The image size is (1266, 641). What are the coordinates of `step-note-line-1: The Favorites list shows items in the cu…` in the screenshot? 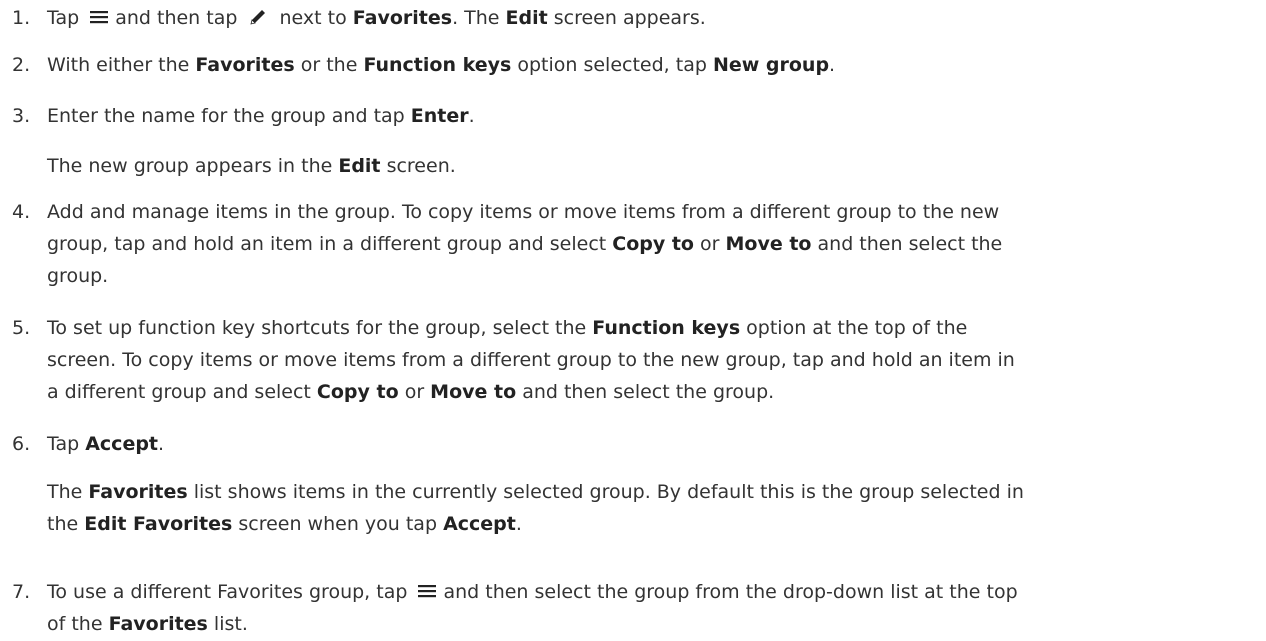 It's located at (535, 492).